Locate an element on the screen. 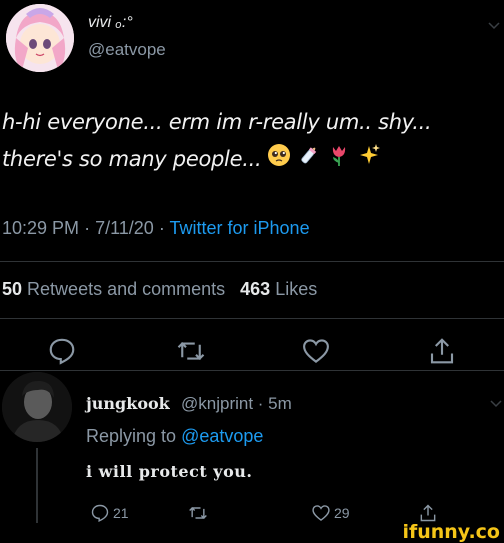 The image size is (504, 543). reply-display-name: jungkook is located at coordinates (128, 403).